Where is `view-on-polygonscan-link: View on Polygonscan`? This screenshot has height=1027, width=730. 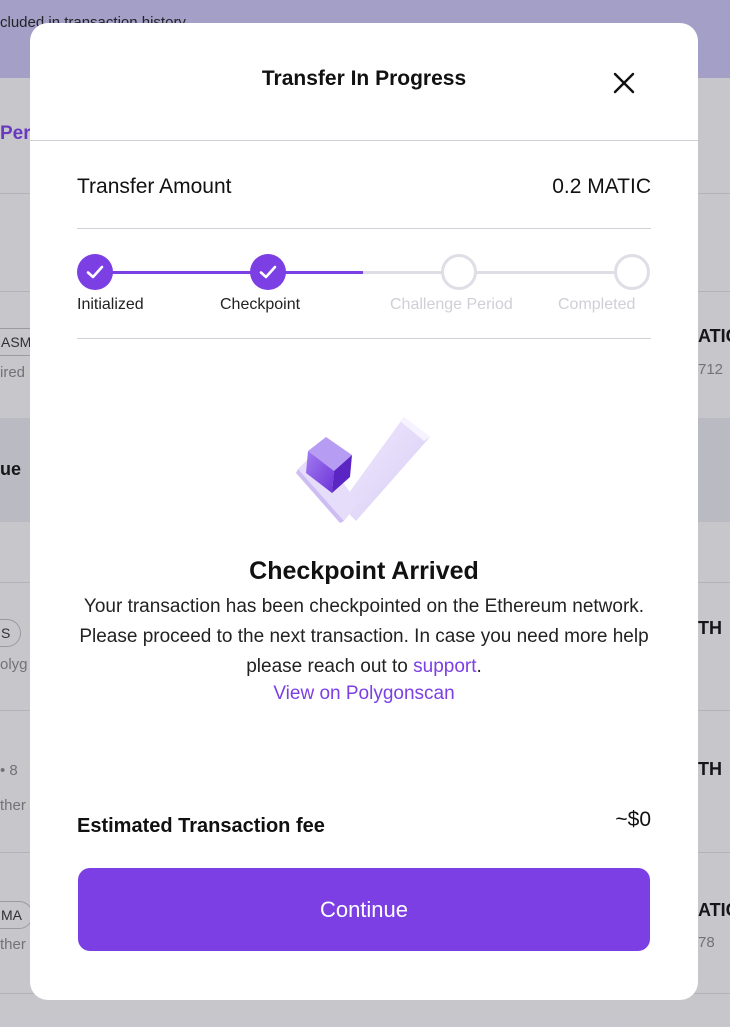 view-on-polygonscan-link: View on Polygonscan is located at coordinates (363, 693).